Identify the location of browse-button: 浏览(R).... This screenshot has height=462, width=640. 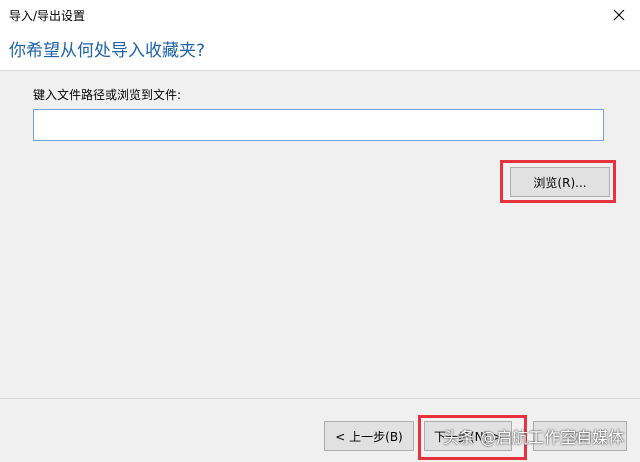
(560, 182).